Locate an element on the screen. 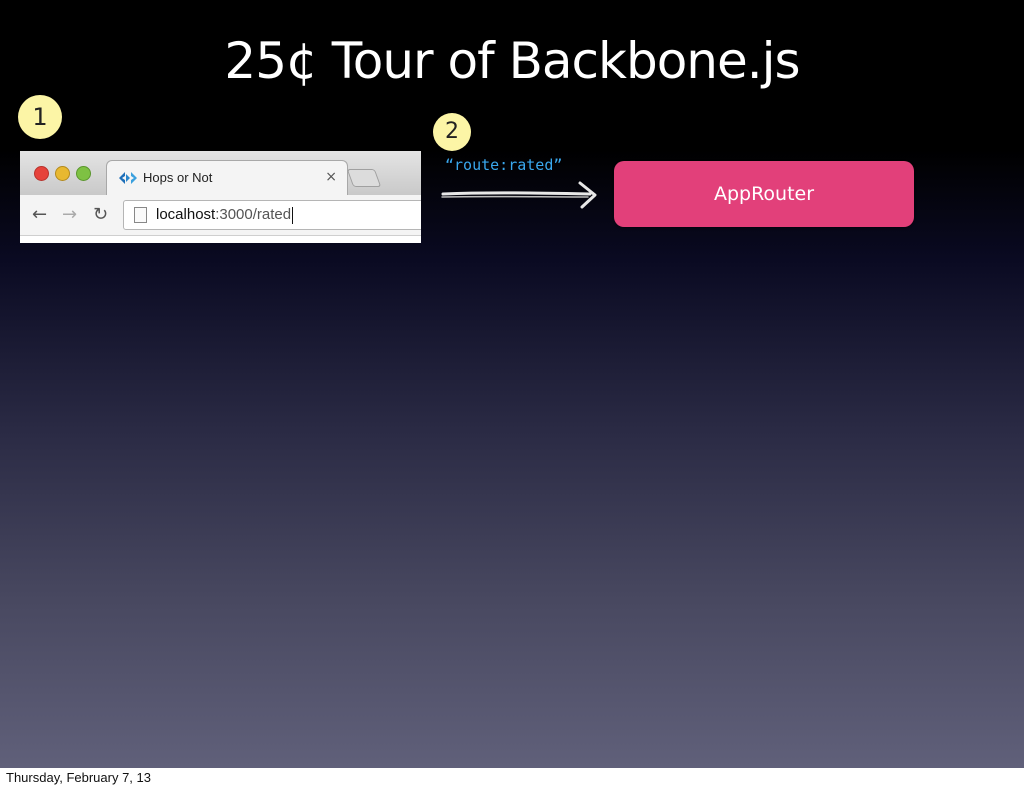 Image resolution: width=1024 pixels, height=788 pixels. backbone-logo-icon is located at coordinates (128, 178).